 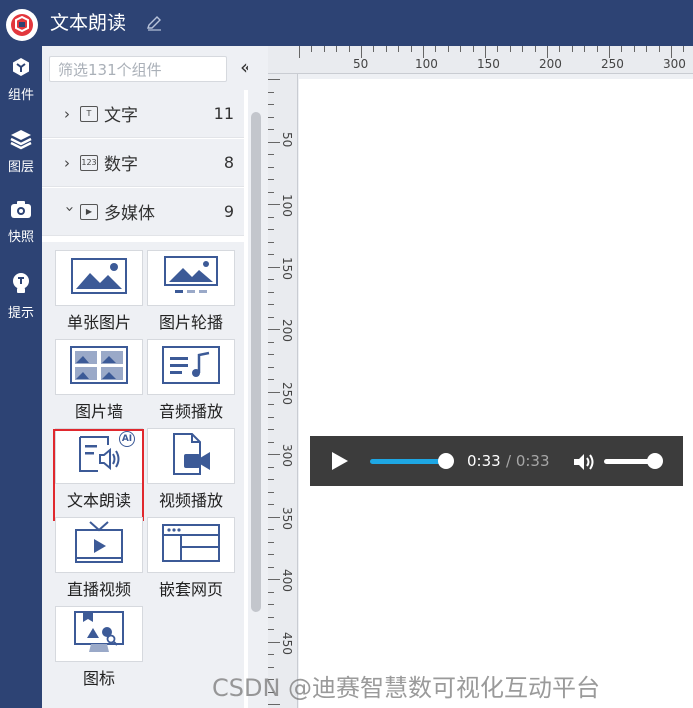 I want to click on volume-bar, so click(x=628, y=461).